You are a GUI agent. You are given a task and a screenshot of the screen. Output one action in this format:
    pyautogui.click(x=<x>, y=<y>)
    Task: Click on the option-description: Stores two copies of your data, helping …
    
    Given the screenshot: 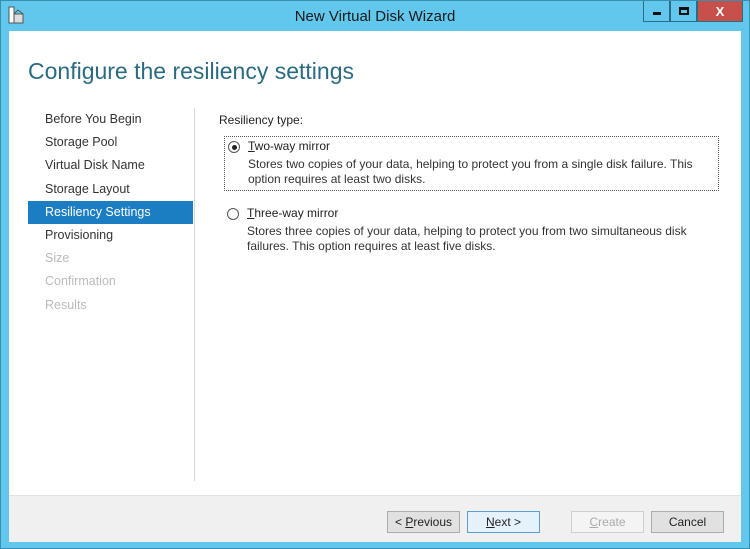 What is the action you would take?
    pyautogui.click(x=470, y=171)
    